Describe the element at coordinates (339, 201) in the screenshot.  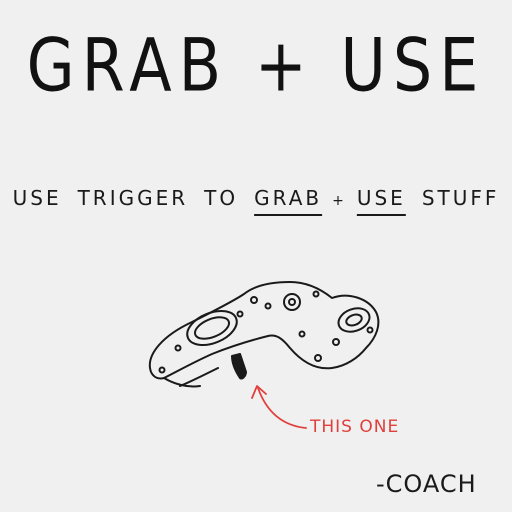
I see `instruction-plus: +` at that location.